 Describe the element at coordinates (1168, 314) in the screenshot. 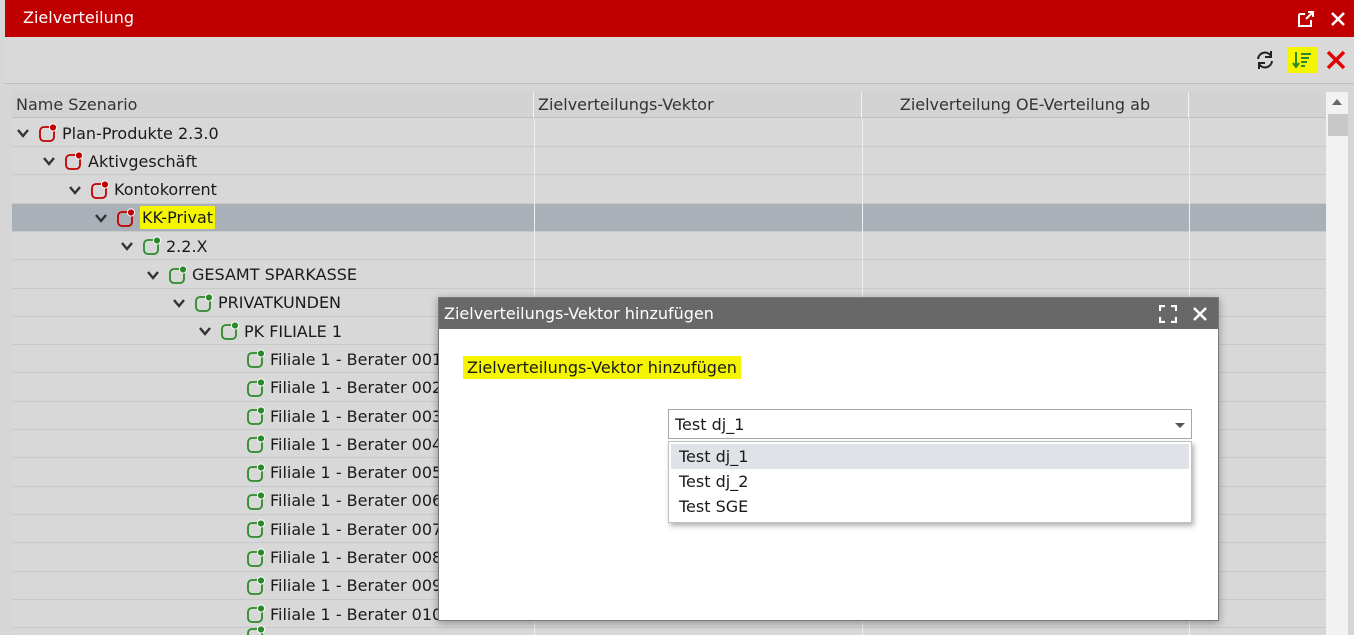

I see `maximize-icon` at that location.